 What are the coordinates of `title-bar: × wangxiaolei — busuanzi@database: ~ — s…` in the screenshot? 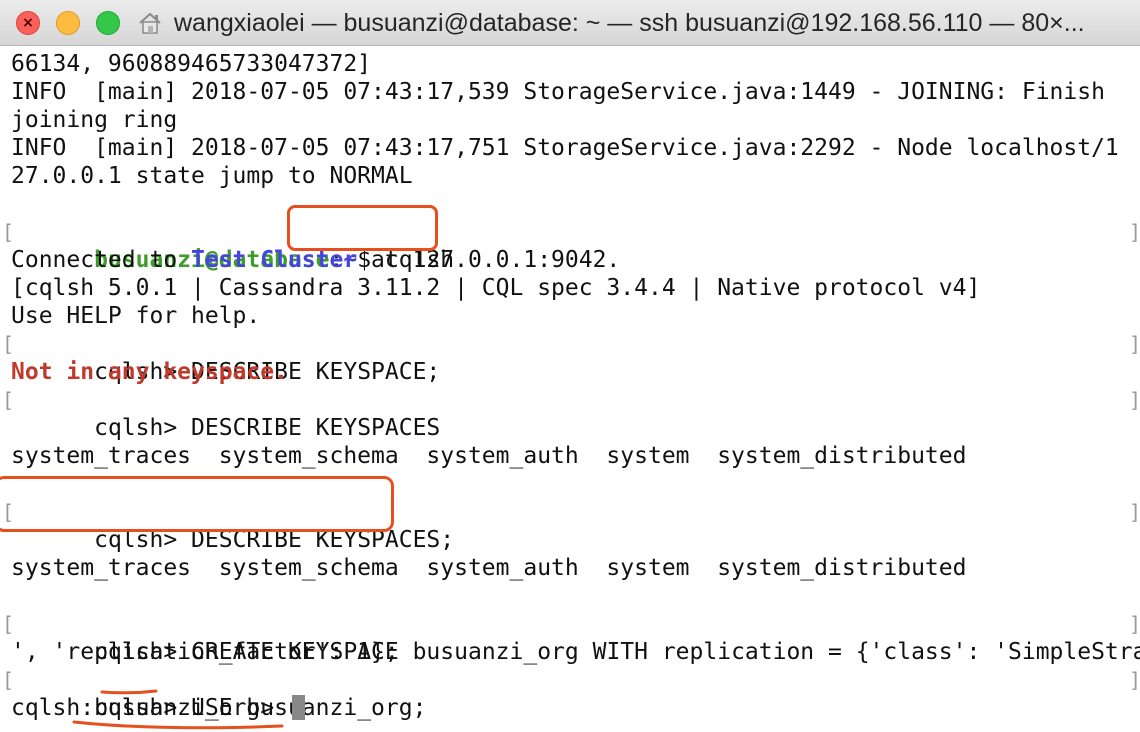 It's located at (570, 23).